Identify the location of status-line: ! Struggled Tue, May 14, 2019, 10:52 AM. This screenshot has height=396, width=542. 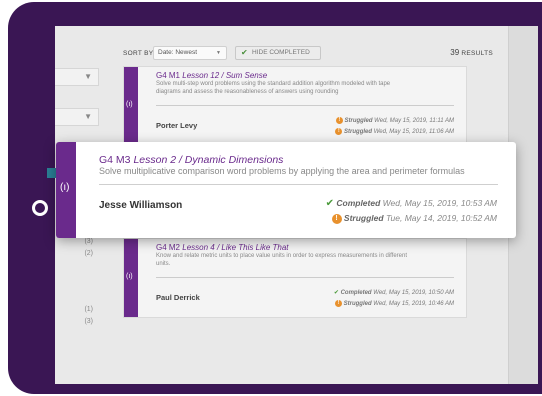
(414, 218).